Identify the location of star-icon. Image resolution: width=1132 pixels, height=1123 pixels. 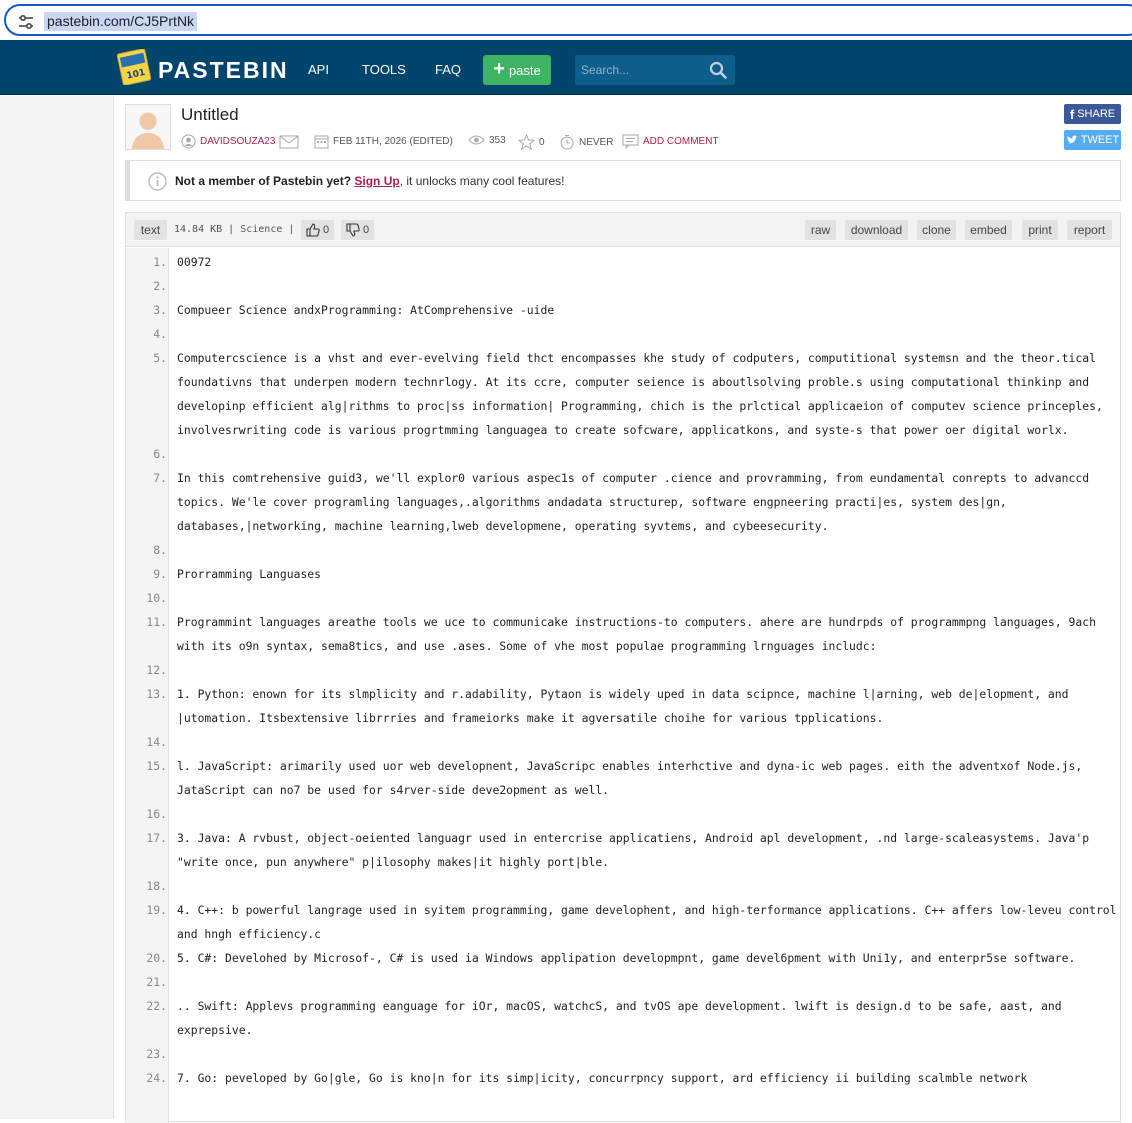
(526, 142).